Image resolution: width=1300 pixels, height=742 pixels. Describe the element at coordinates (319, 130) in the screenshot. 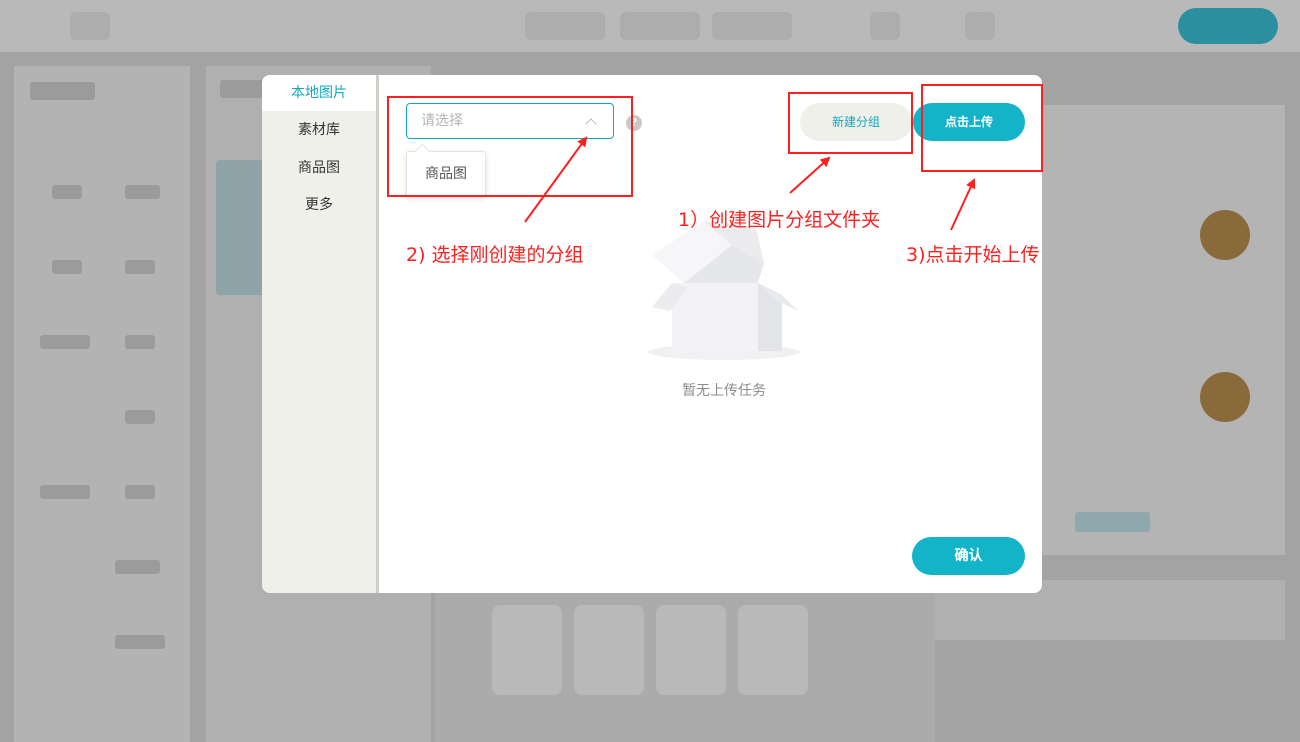

I see `sidebar-item-library: 素材库` at that location.